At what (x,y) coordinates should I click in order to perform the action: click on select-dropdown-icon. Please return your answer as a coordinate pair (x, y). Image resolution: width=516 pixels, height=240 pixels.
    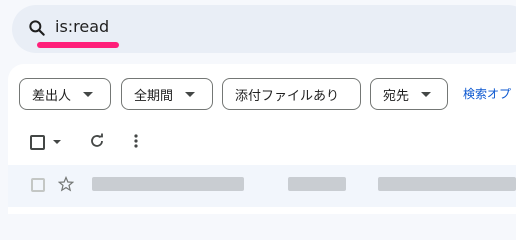
    Looking at the image, I should click on (57, 142).